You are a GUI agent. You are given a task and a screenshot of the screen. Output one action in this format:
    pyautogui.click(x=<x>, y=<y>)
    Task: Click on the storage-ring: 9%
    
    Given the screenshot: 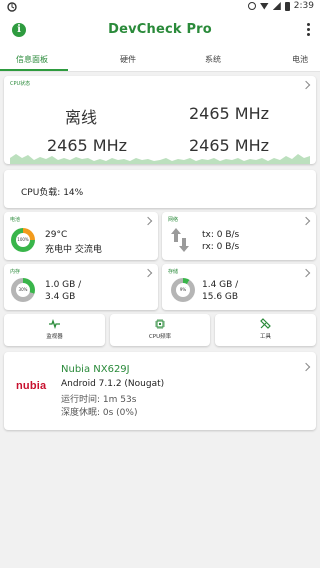 What is the action you would take?
    pyautogui.click(x=183, y=290)
    